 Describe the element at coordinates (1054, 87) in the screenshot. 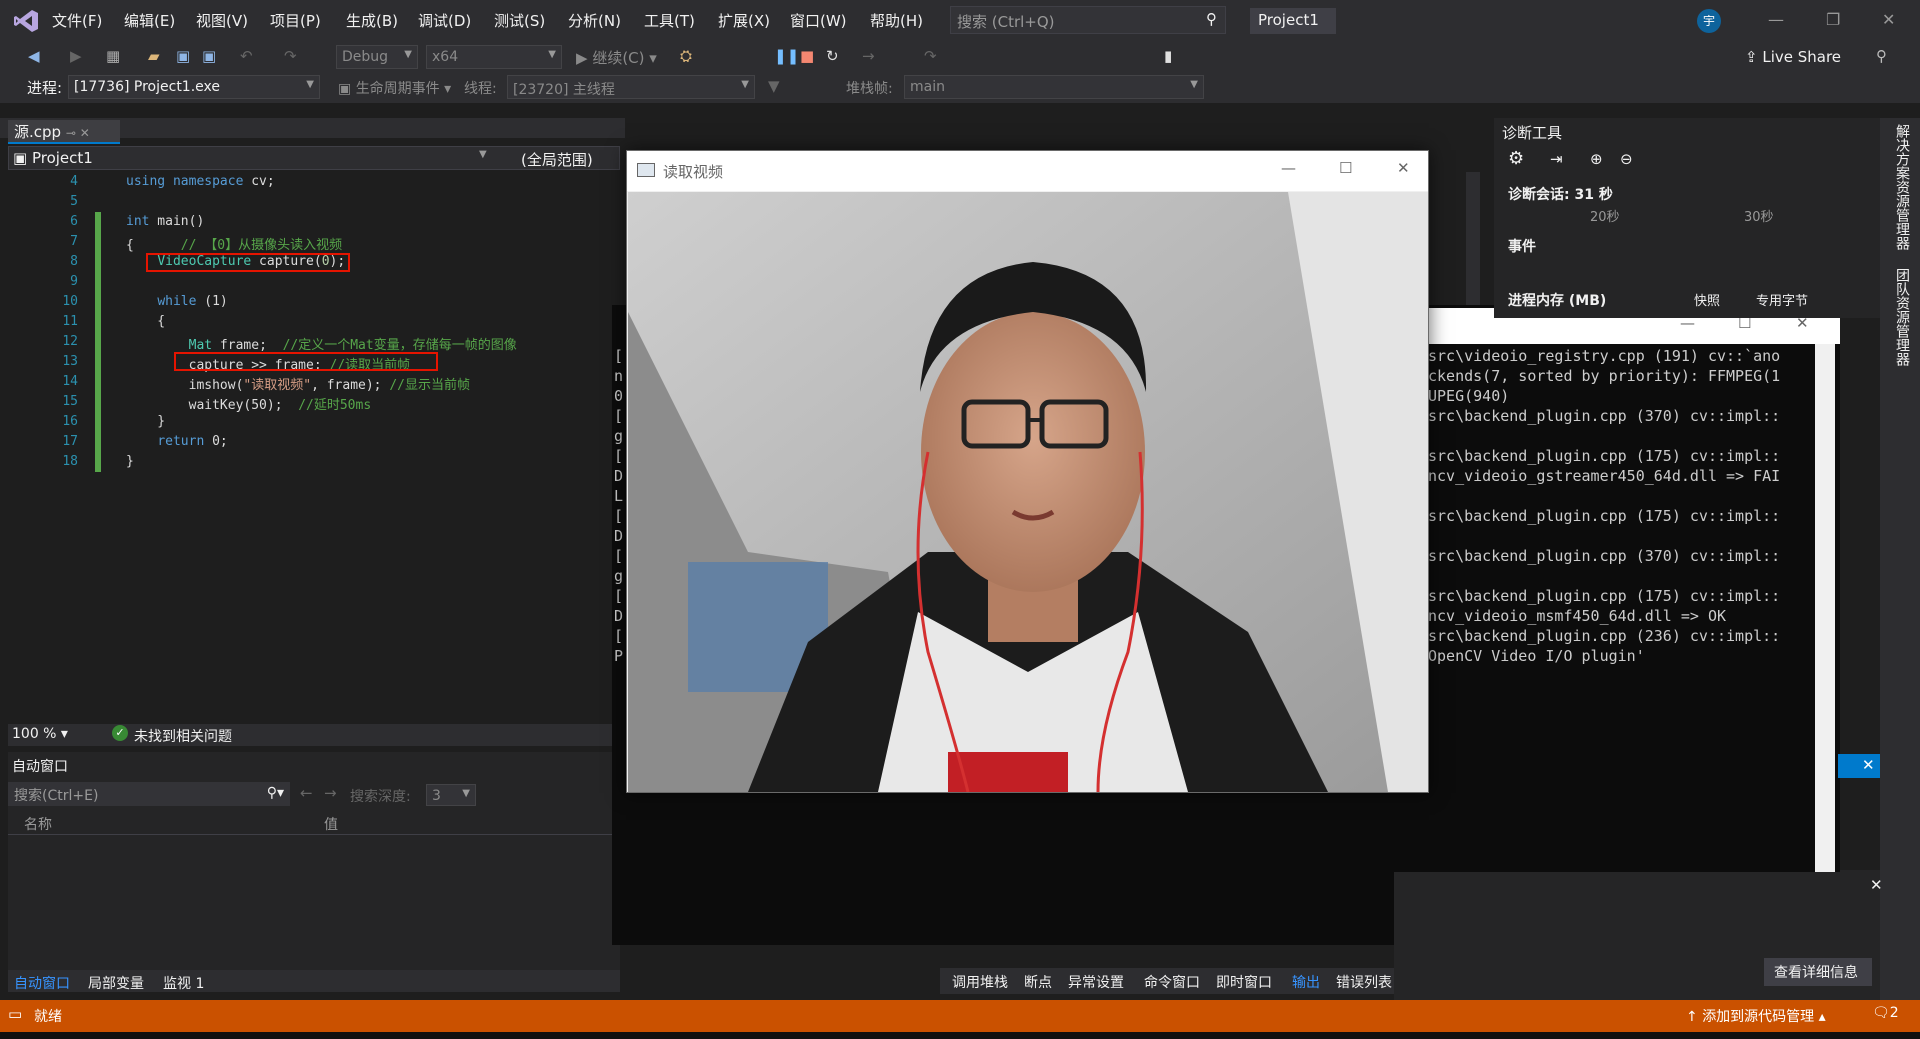

I see `stack-frame-combo: main ▼` at that location.